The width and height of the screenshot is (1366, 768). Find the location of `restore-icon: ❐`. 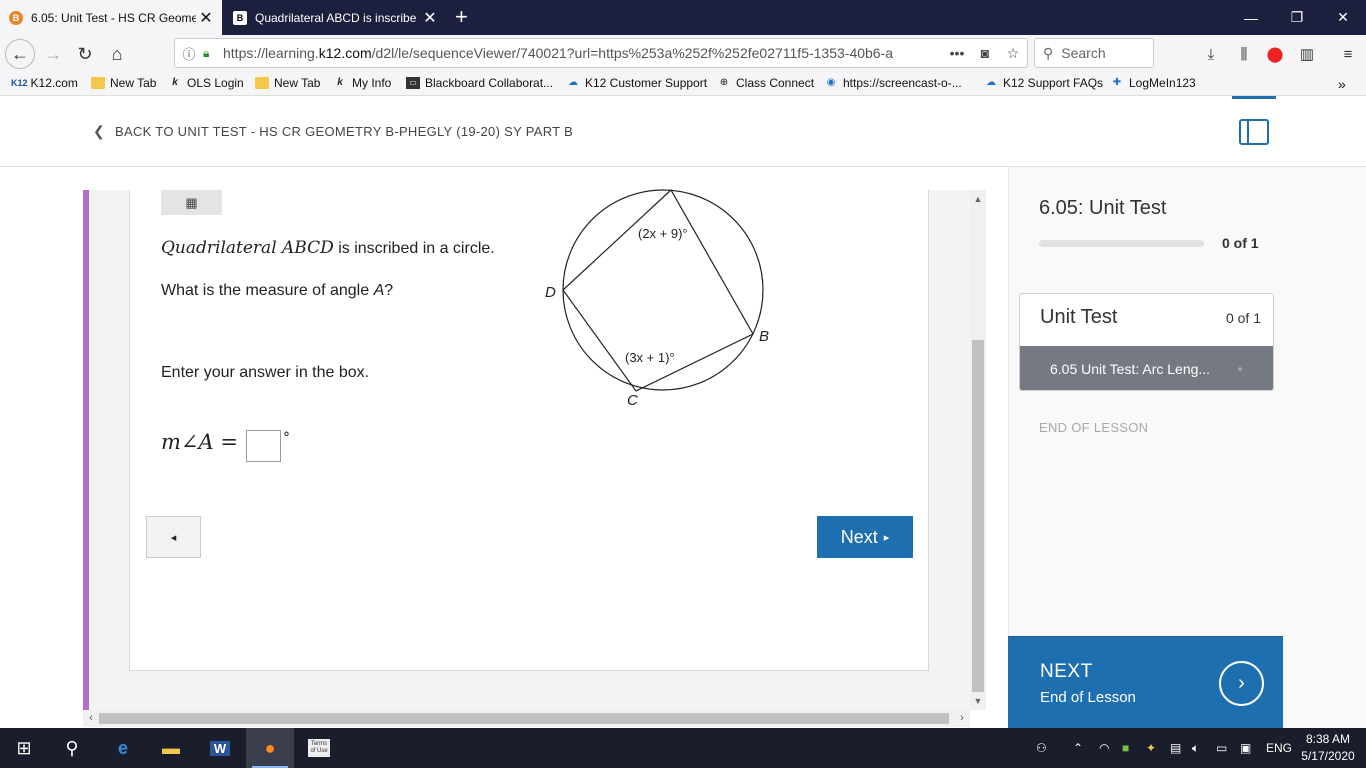

restore-icon: ❐ is located at coordinates (1297, 17).